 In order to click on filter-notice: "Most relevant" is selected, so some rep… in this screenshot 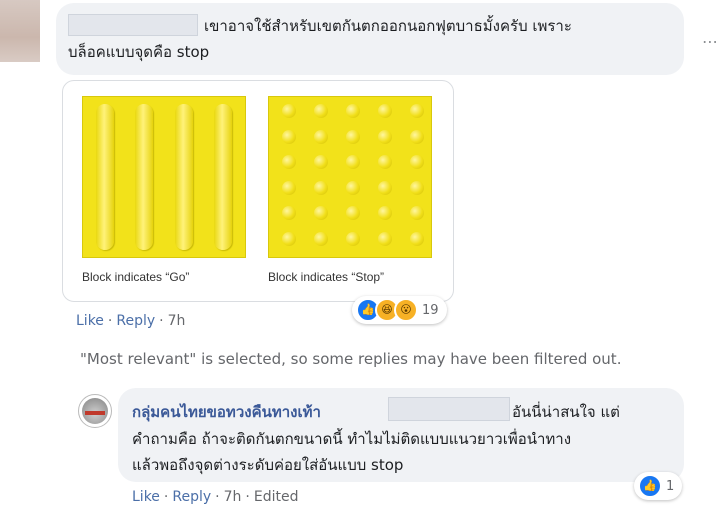, I will do `click(351, 359)`.